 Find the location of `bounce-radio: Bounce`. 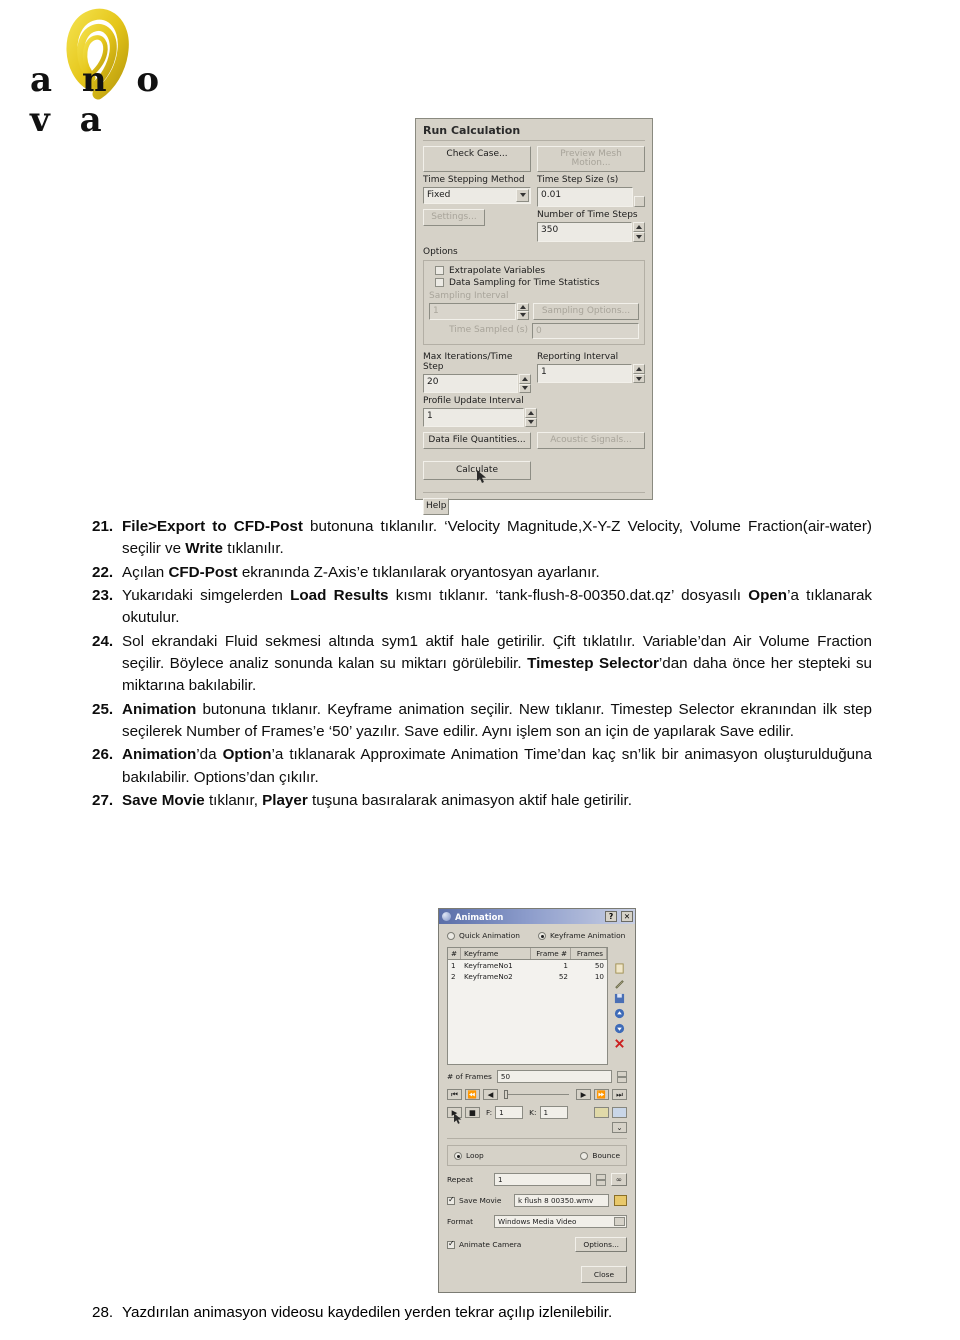

bounce-radio: Bounce is located at coordinates (600, 1155).